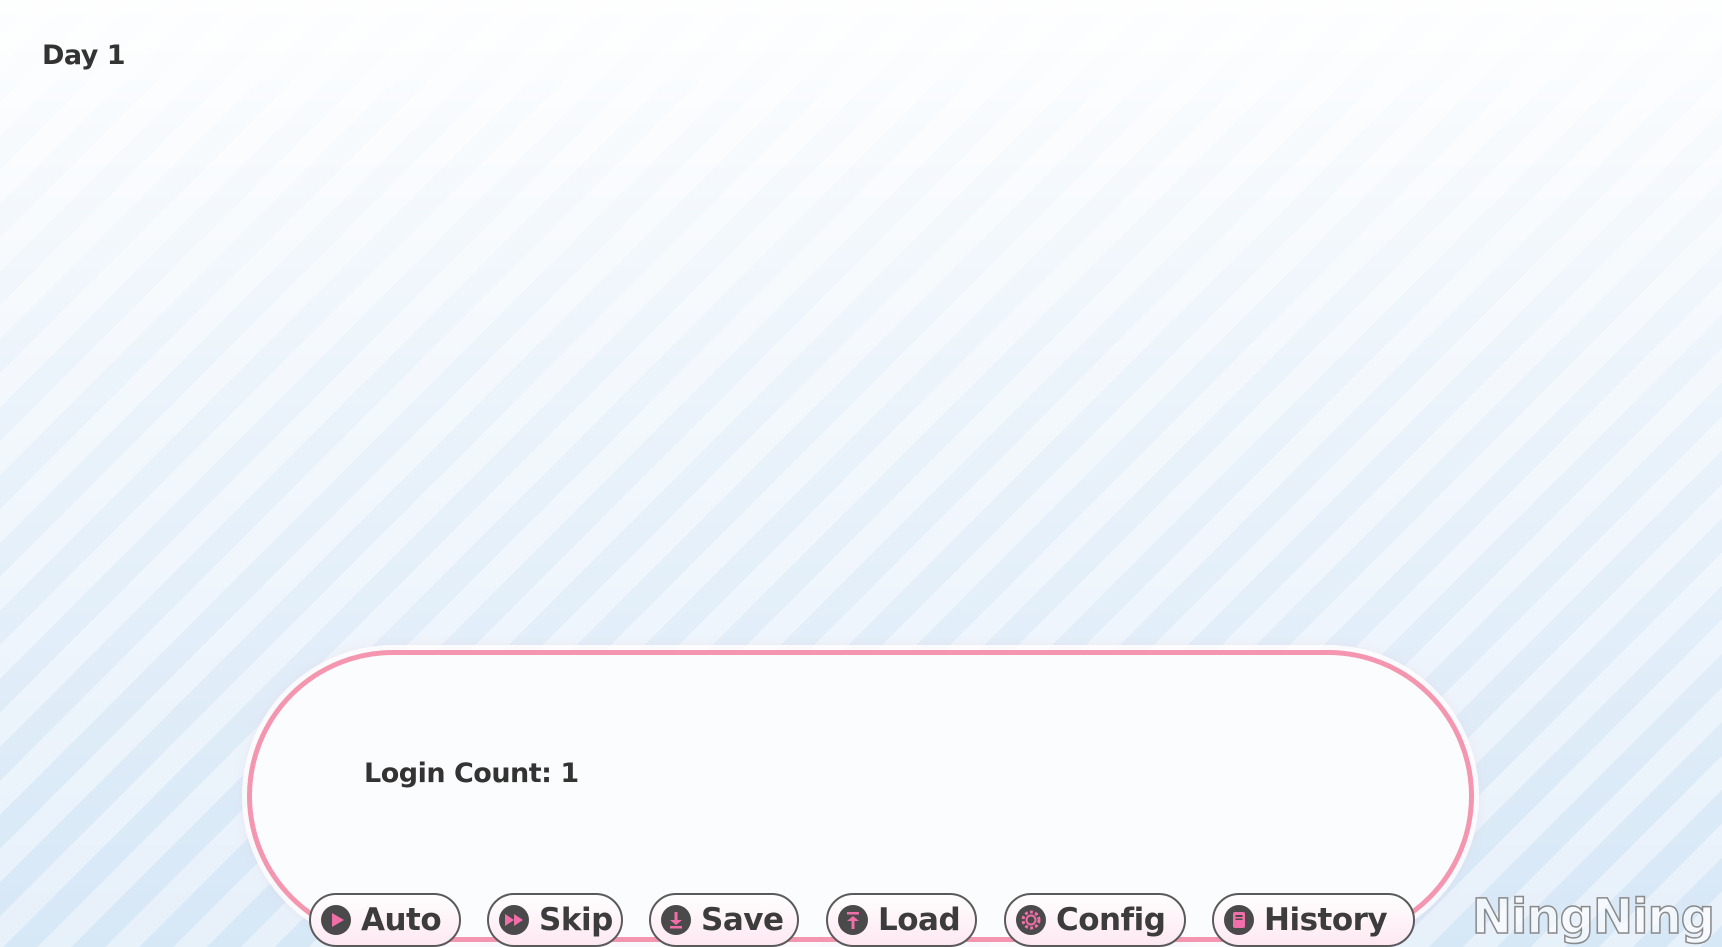 This screenshot has width=1722, height=947. What do you see at coordinates (919, 920) in the screenshot?
I see `load-button-label: Load` at bounding box center [919, 920].